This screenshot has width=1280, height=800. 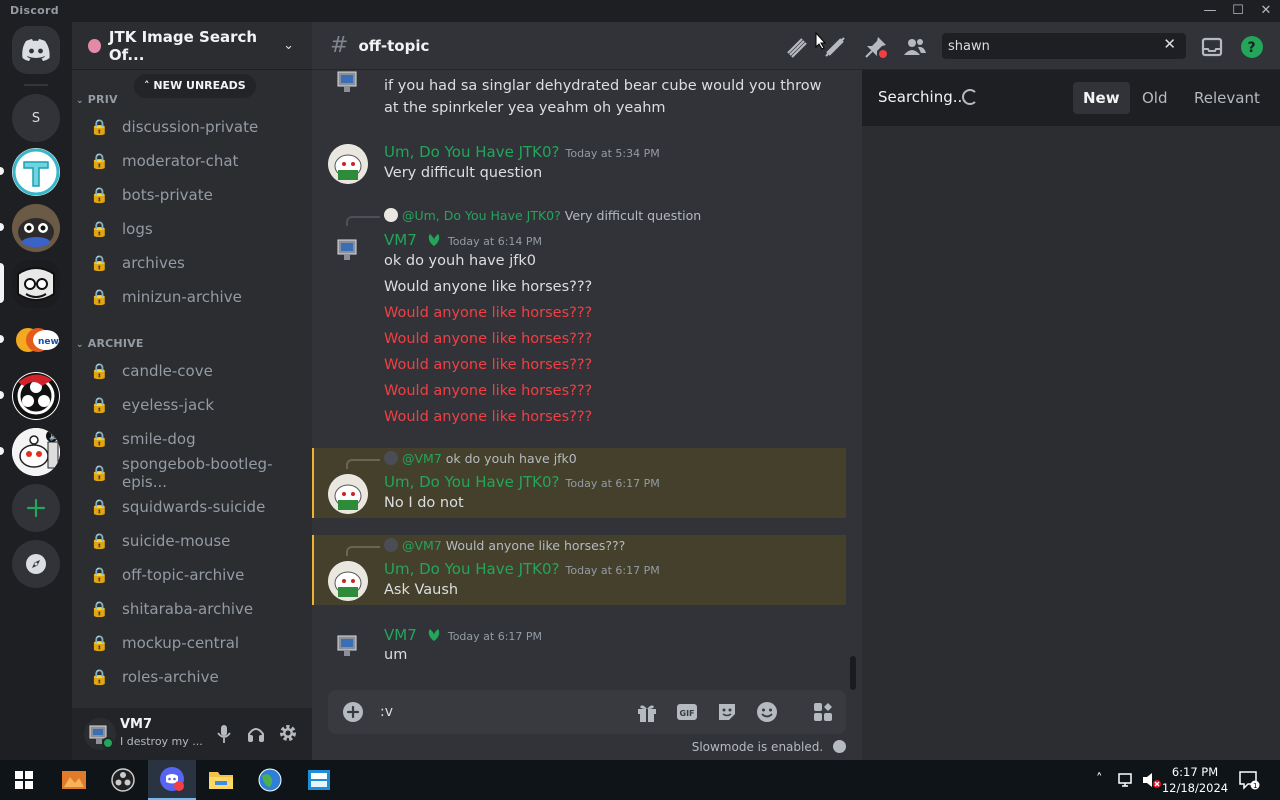 I want to click on svg-text: GIF, so click(x=687, y=713).